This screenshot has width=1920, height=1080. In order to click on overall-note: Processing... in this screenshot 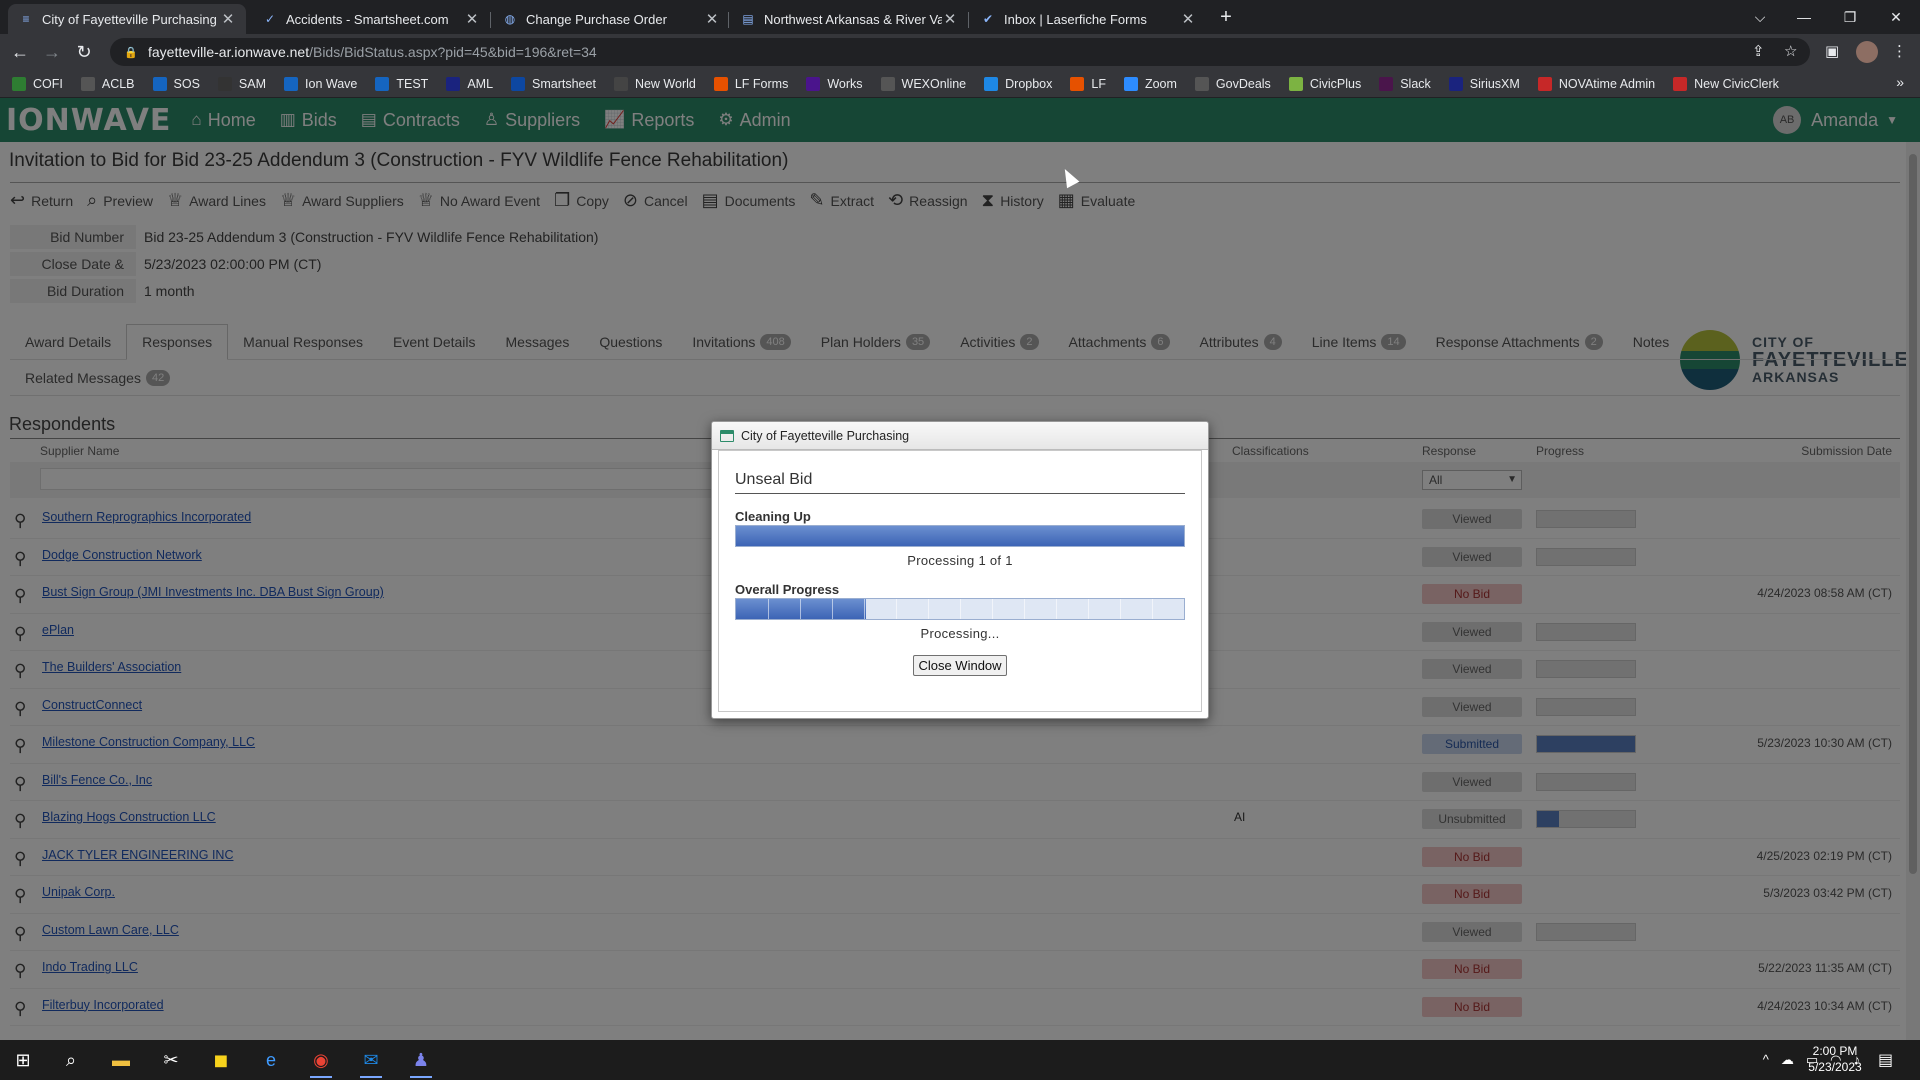, I will do `click(960, 633)`.